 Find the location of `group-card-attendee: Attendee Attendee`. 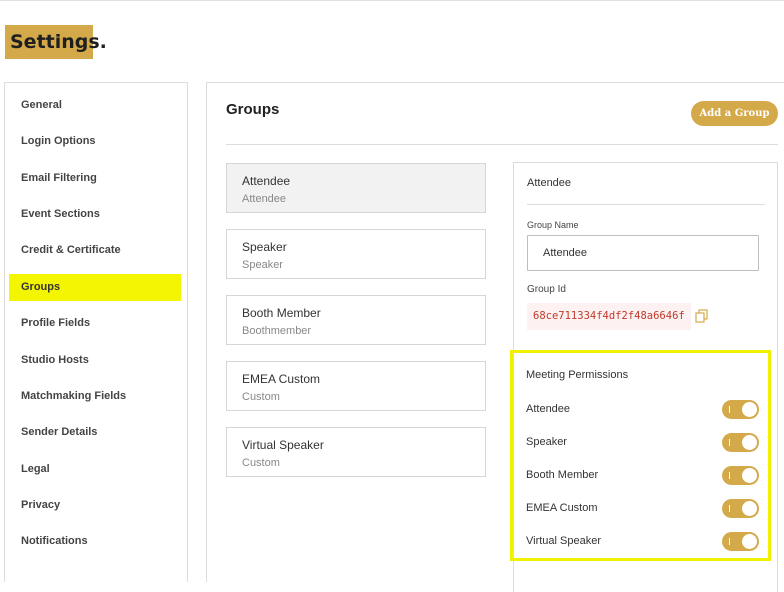

group-card-attendee: Attendee Attendee is located at coordinates (356, 188).